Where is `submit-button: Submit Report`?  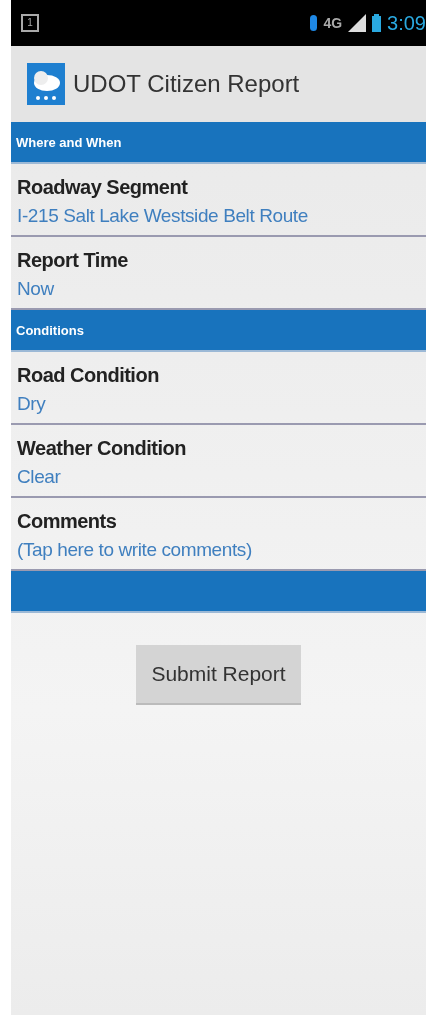 submit-button: Submit Report is located at coordinates (218, 675).